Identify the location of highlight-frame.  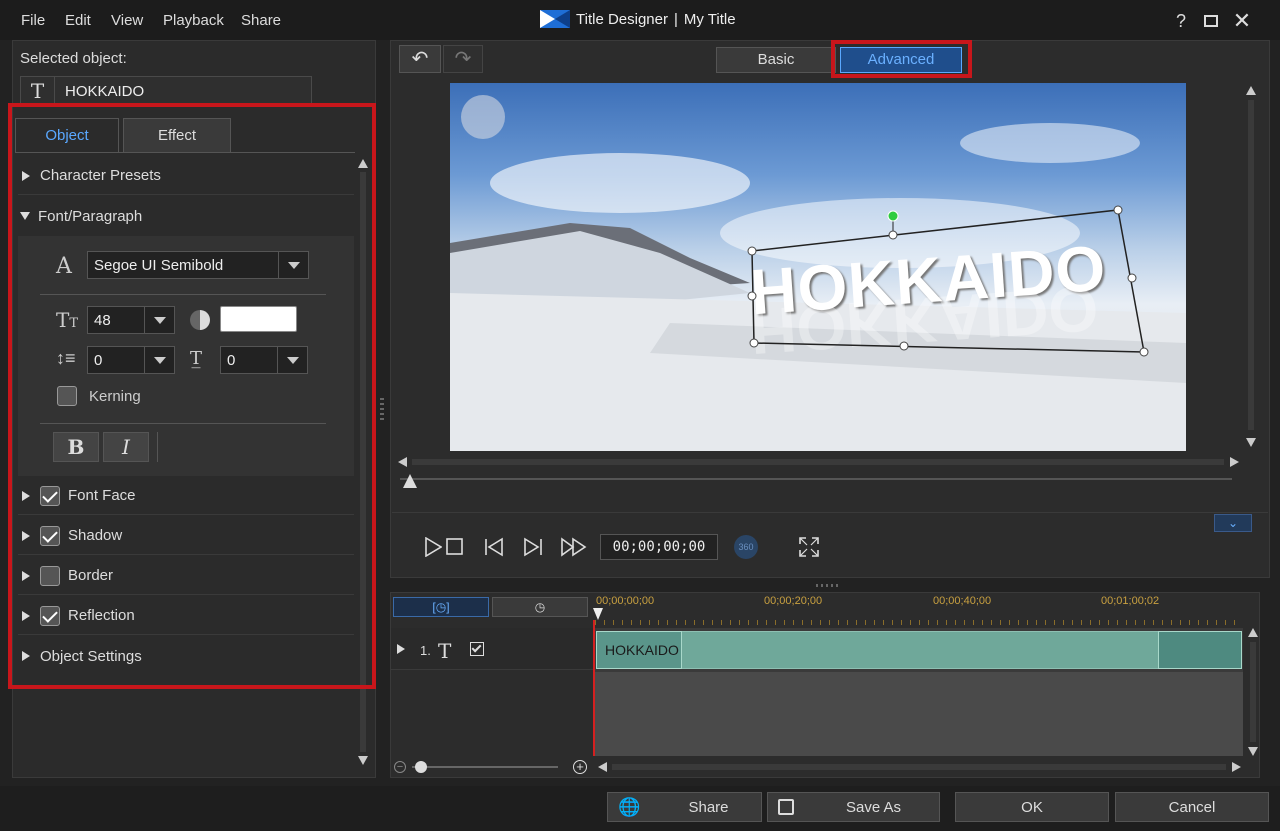
(901, 59).